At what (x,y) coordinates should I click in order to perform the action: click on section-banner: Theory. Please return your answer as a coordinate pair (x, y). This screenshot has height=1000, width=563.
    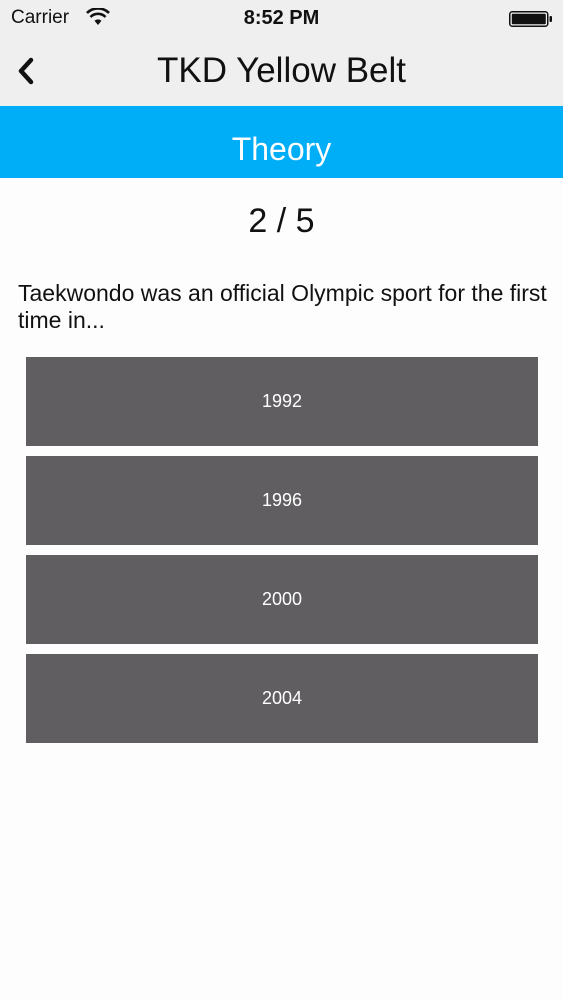
    Looking at the image, I should click on (281, 142).